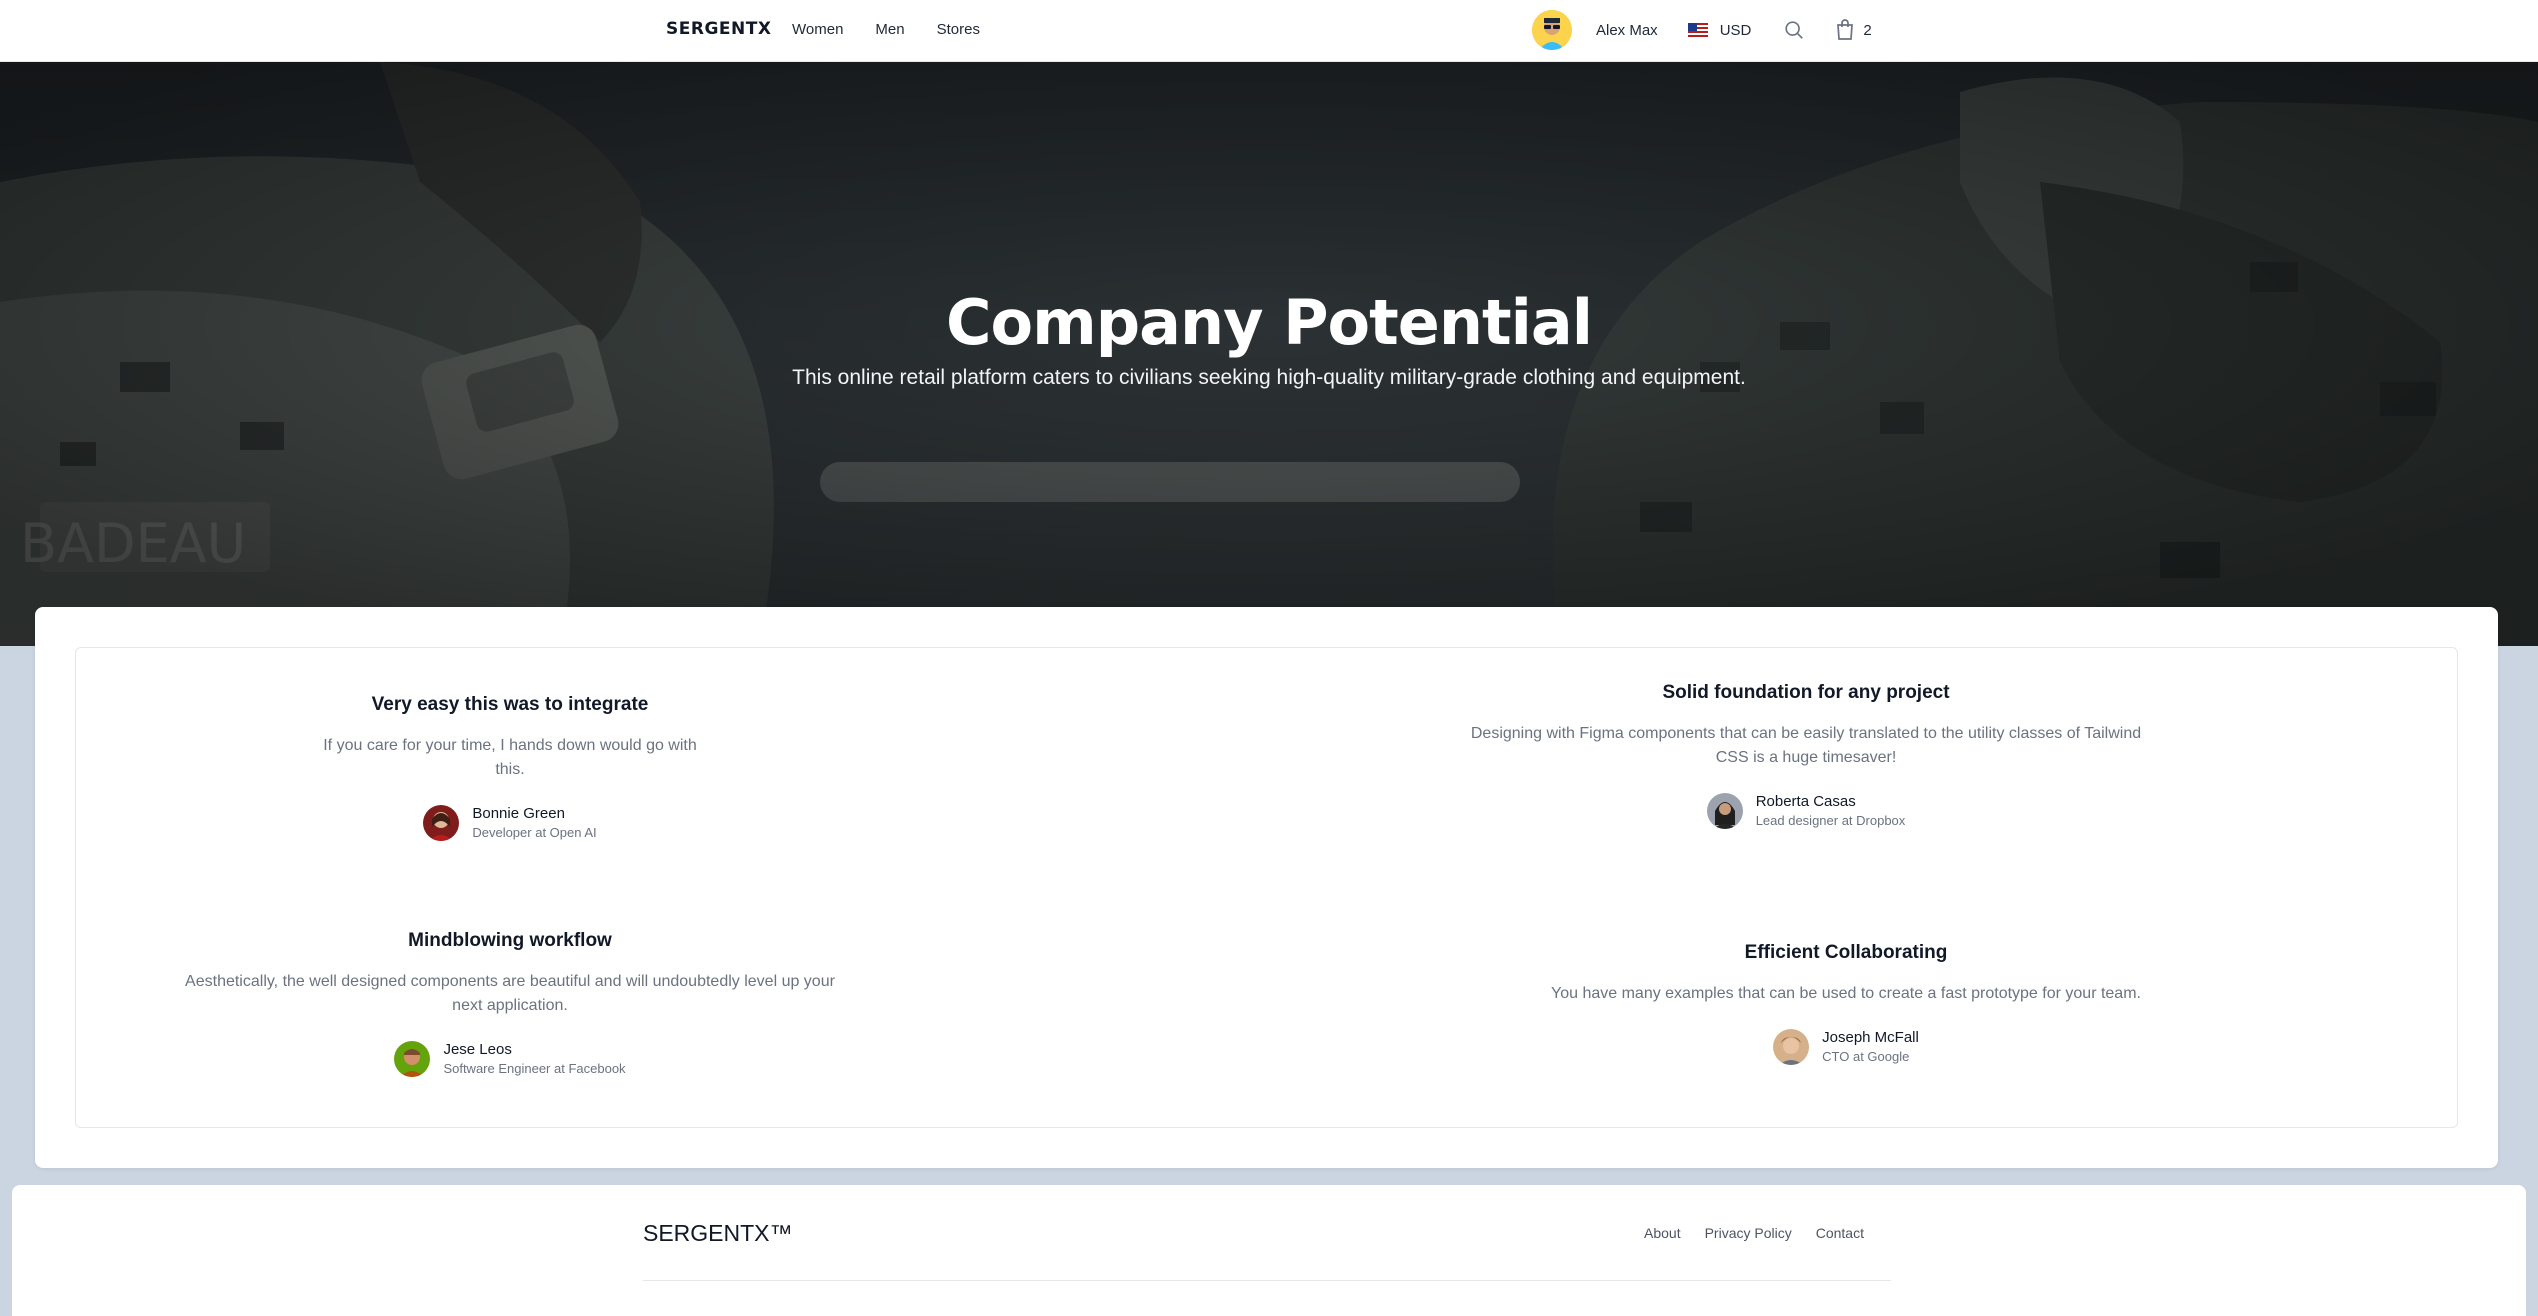 This screenshot has height=1316, width=2538. I want to click on testimonial-author: Bonnie Green Developer at Open AI, so click(510, 823).